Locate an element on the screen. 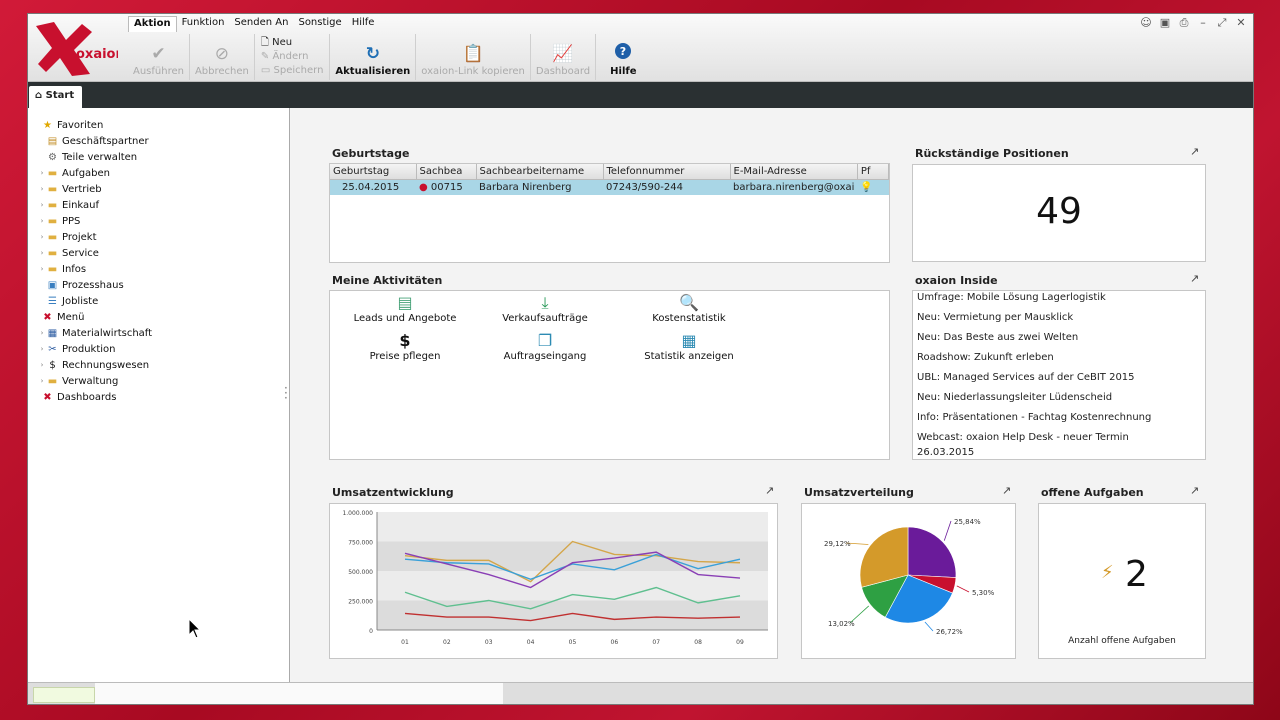 Image resolution: width=1280 pixels, height=720 pixels. command-input is located at coordinates (64, 695).